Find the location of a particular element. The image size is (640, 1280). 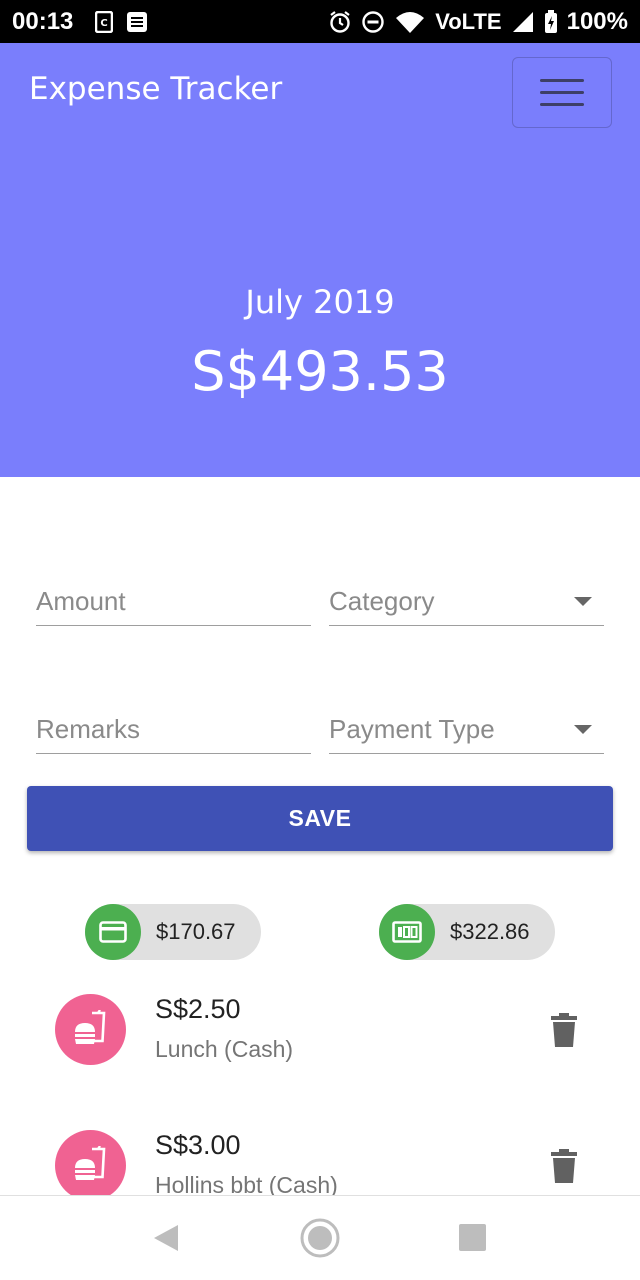

back-button is located at coordinates (166, 1240).